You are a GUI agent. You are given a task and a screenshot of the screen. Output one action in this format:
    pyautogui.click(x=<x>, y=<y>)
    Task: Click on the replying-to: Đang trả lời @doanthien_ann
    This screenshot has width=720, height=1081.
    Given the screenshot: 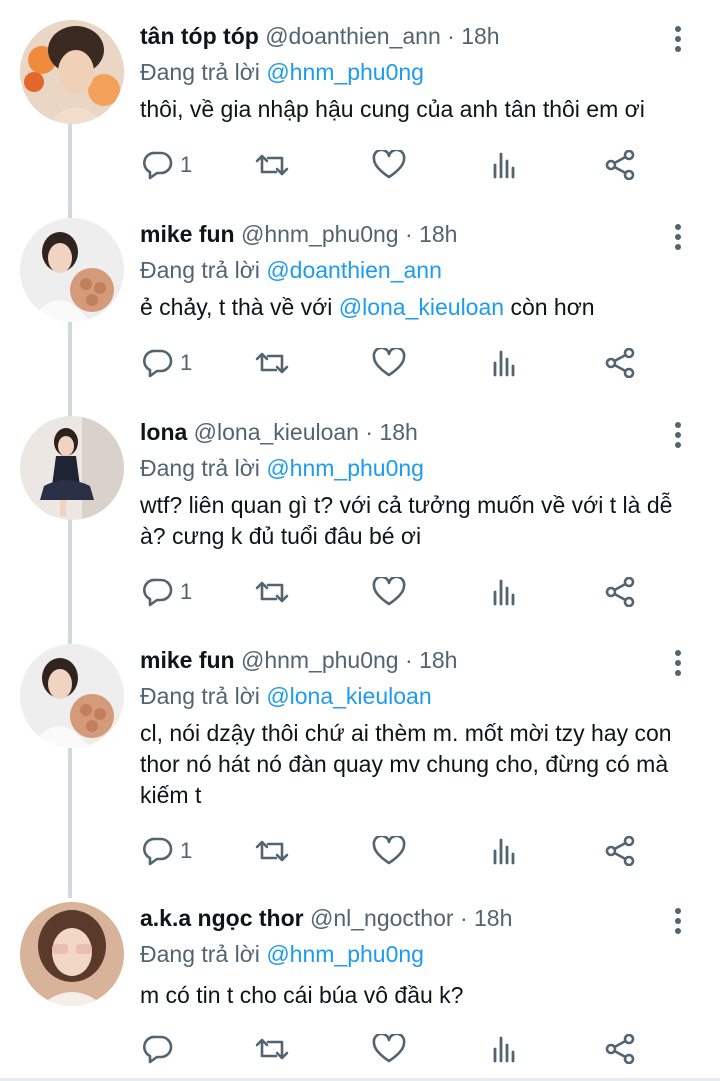 What is the action you would take?
    pyautogui.click(x=291, y=270)
    